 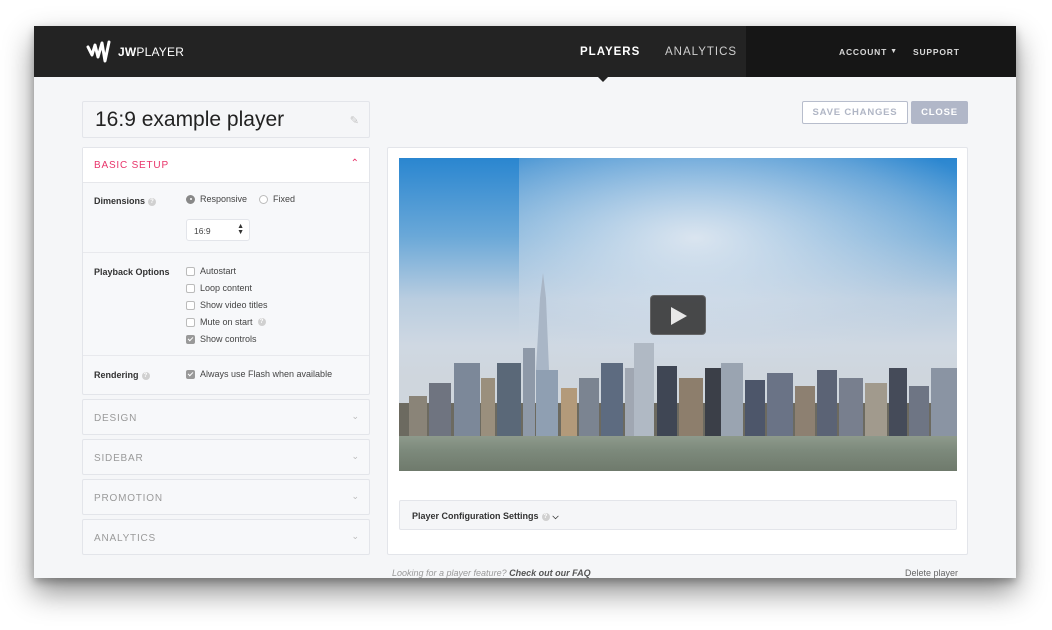 I want to click on dimensions-label: Dimensions?, so click(x=125, y=201).